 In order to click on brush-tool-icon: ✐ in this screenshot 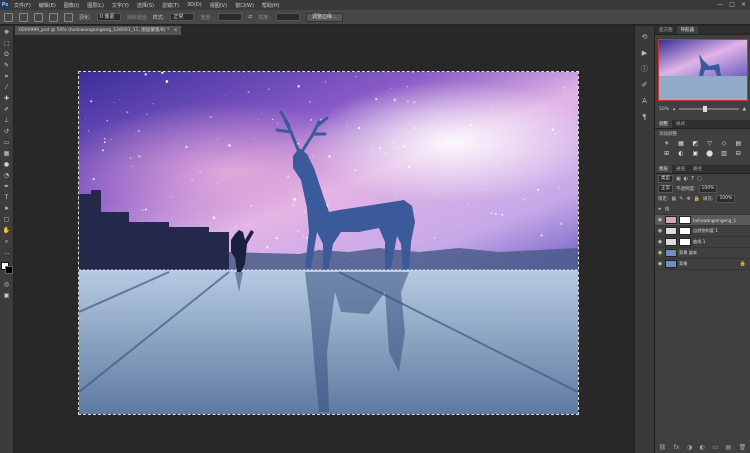, I will do `click(7, 109)`.